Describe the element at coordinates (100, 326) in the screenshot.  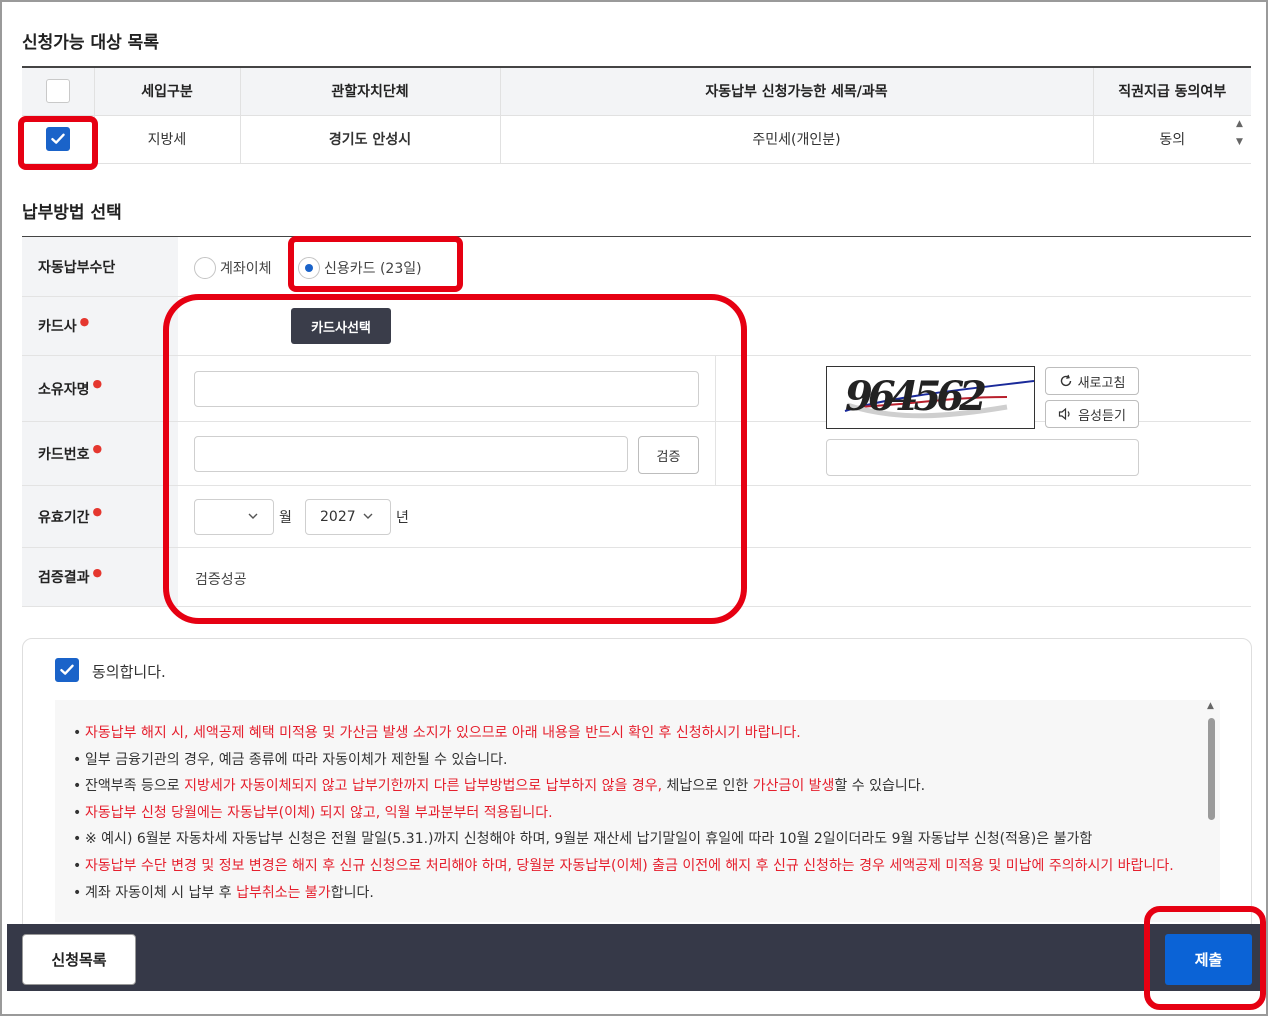
I see `card-company-label: 카드사 ●` at that location.